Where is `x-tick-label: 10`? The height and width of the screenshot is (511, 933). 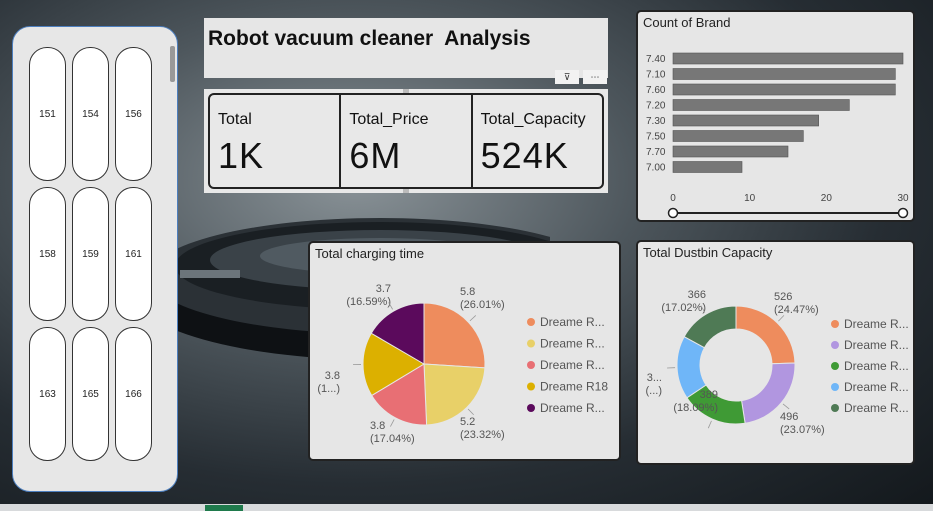 x-tick-label: 10 is located at coordinates (750, 198).